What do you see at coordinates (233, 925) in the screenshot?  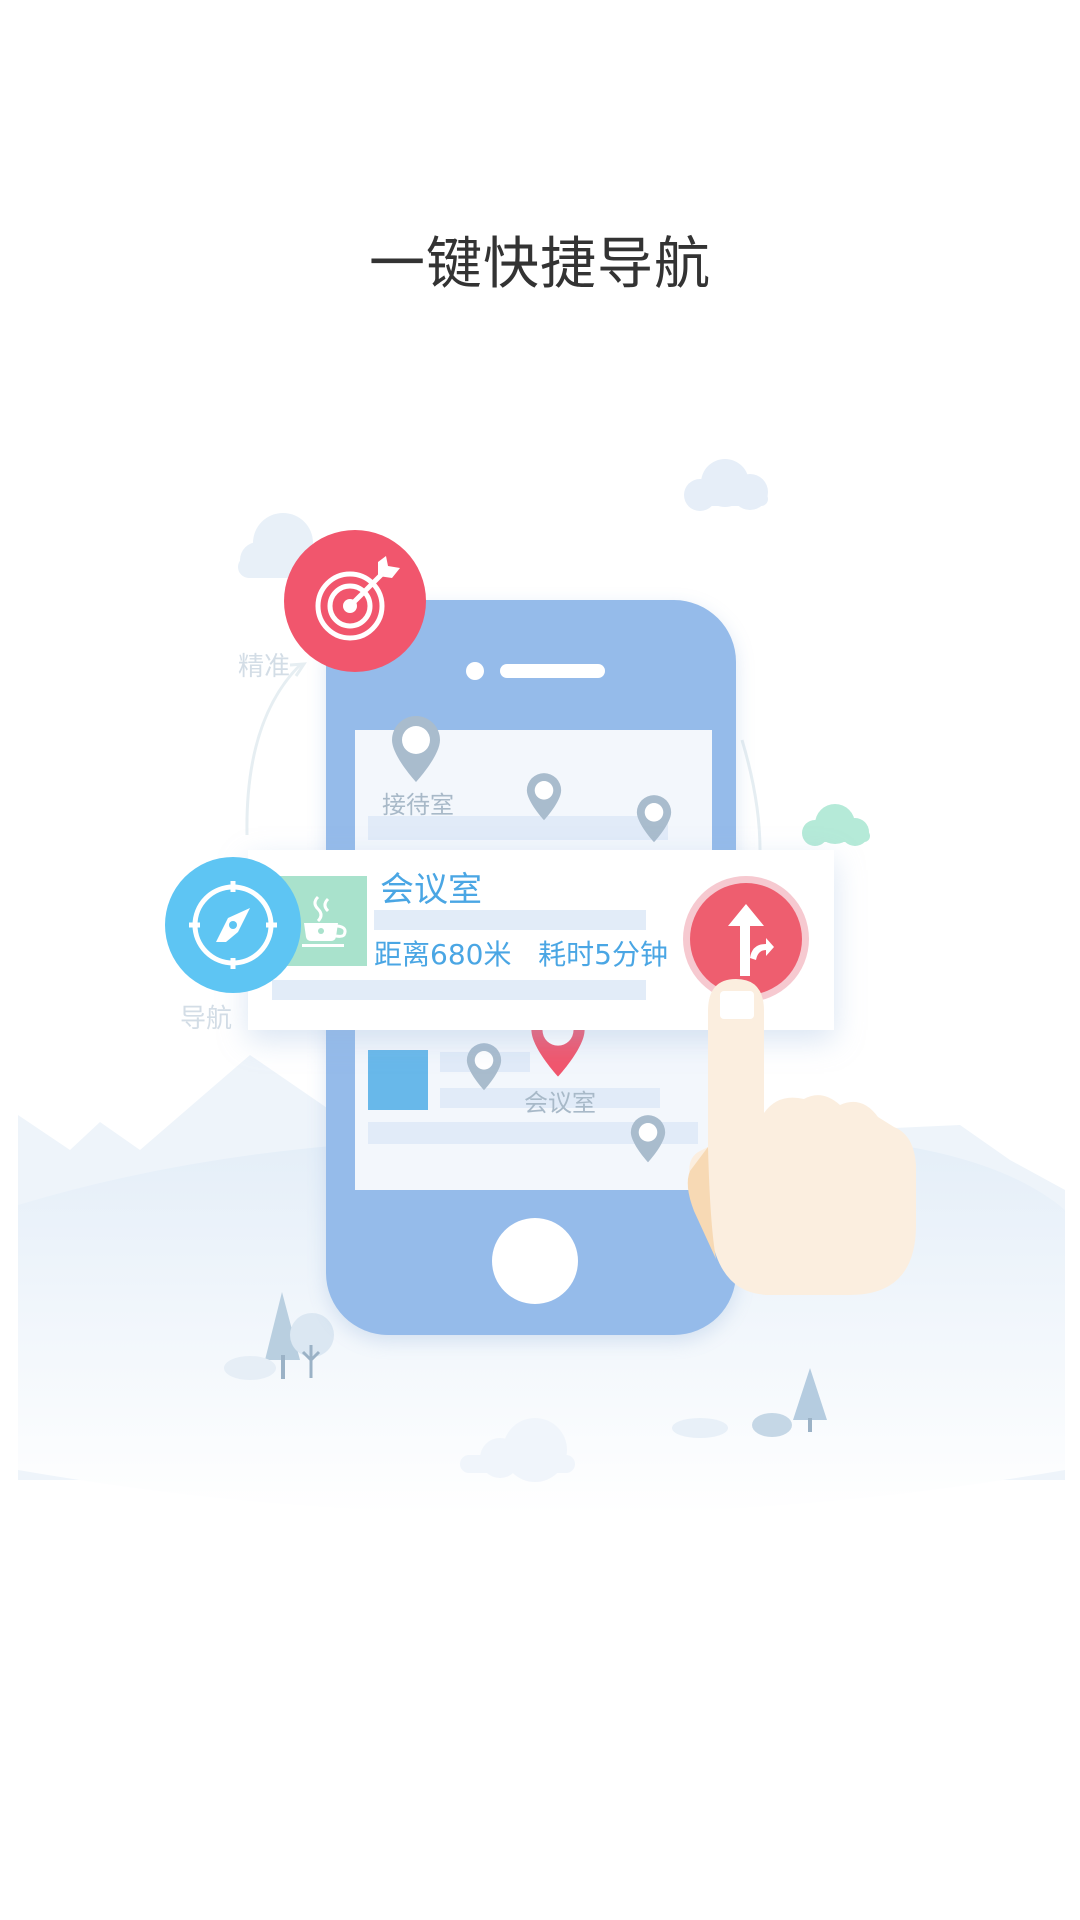 I see `compass-icon` at bounding box center [233, 925].